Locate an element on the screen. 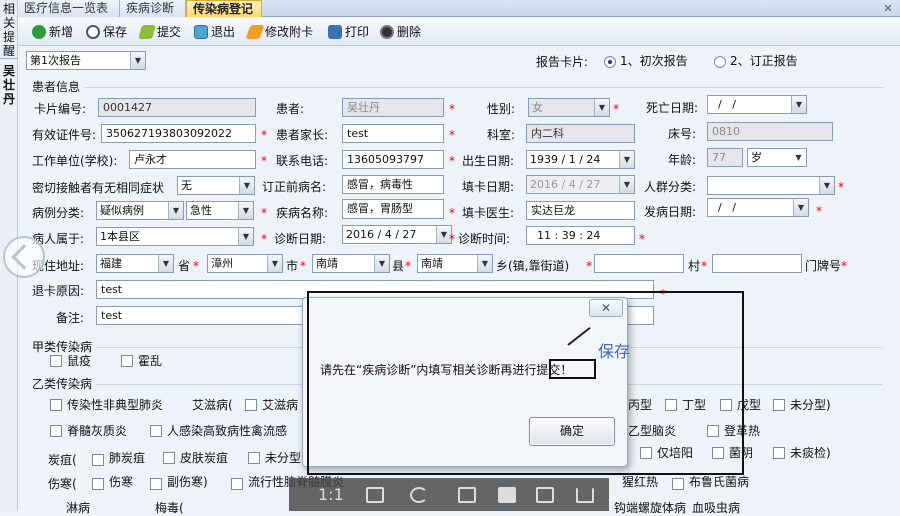 Image resolution: width=900 pixels, height=516 pixels. no-sputum-checkbox is located at coordinates (779, 453).